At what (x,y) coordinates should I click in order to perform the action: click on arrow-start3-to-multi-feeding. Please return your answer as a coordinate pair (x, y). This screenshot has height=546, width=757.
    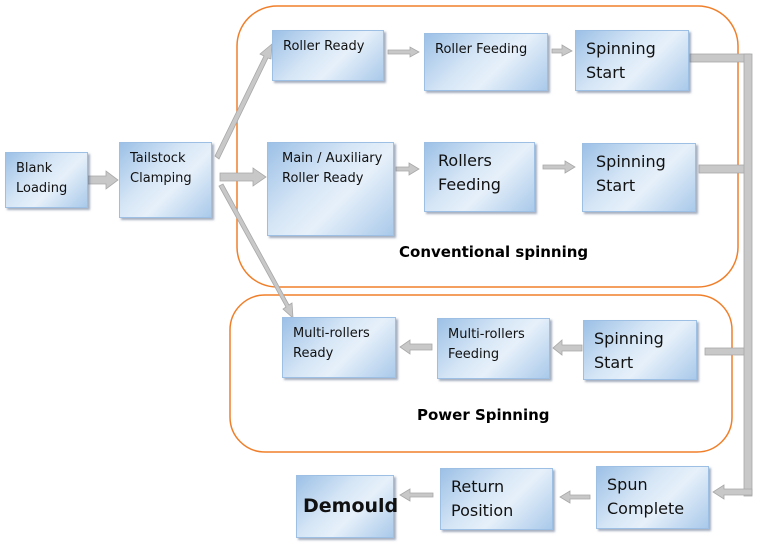
    Looking at the image, I should click on (567, 347).